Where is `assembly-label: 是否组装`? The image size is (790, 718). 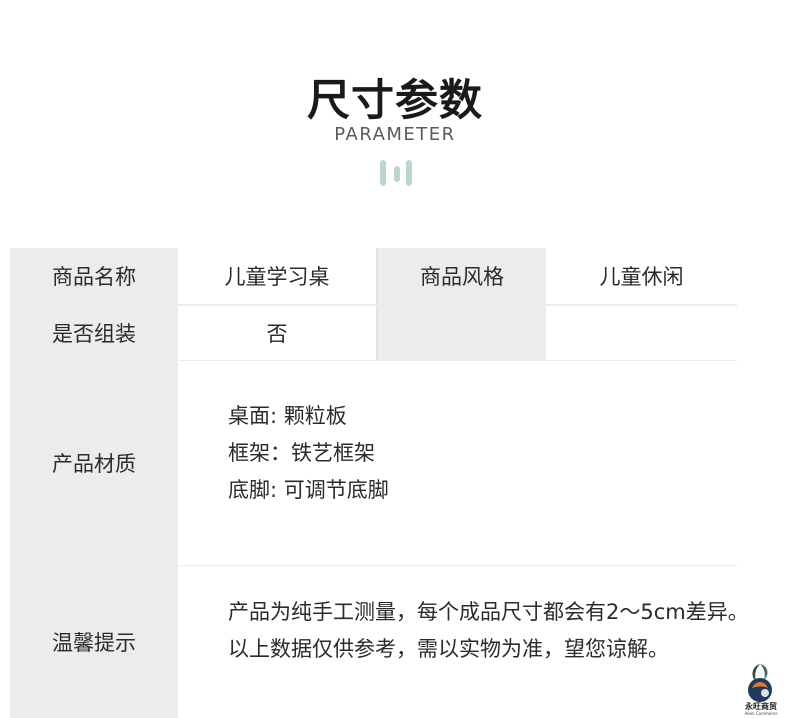
assembly-label: 是否组装 is located at coordinates (94, 333).